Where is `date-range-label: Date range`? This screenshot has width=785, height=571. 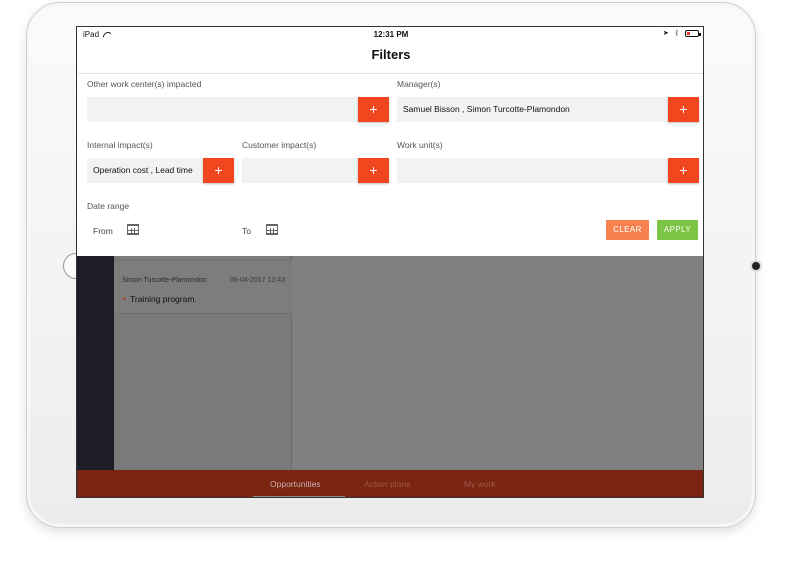 date-range-label: Date range is located at coordinates (108, 206).